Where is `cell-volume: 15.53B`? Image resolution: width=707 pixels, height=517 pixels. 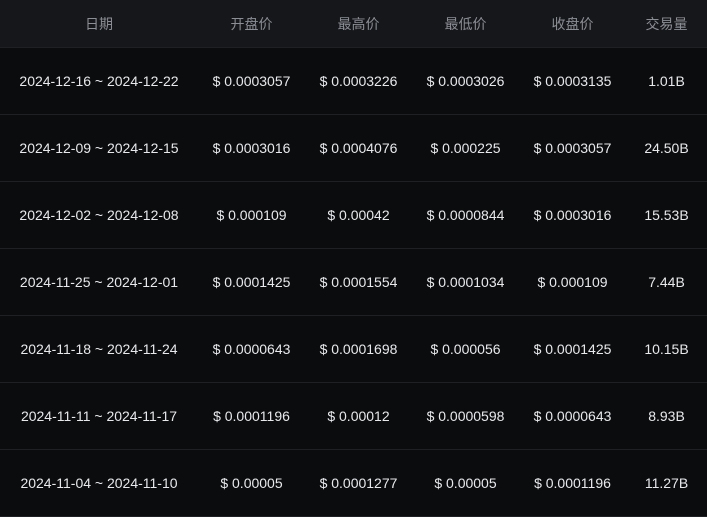 cell-volume: 15.53B is located at coordinates (666, 215).